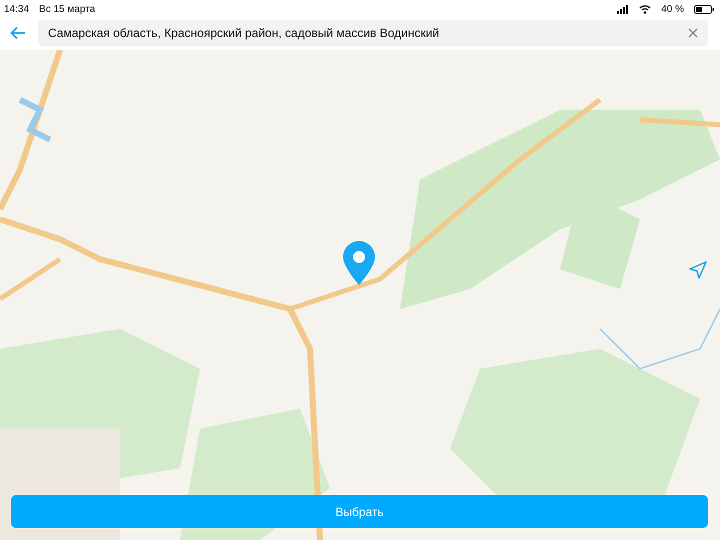  What do you see at coordinates (693, 33) in the screenshot?
I see `close-icon` at bounding box center [693, 33].